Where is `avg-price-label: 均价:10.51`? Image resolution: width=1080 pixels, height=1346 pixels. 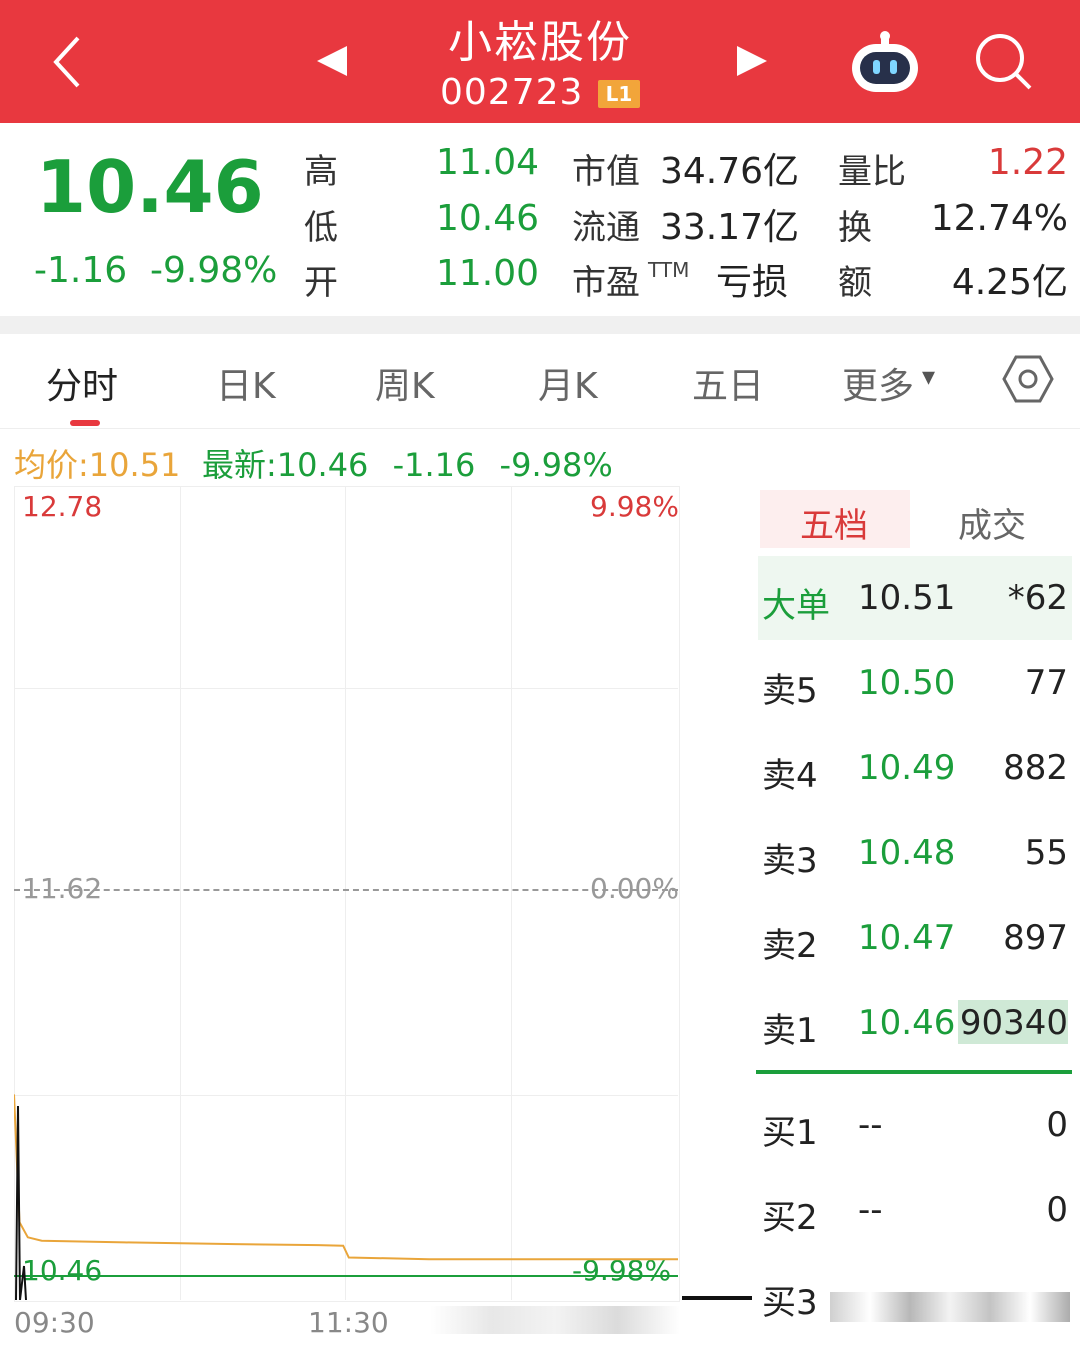
avg-price-label: 均价:10.51 is located at coordinates (97, 463).